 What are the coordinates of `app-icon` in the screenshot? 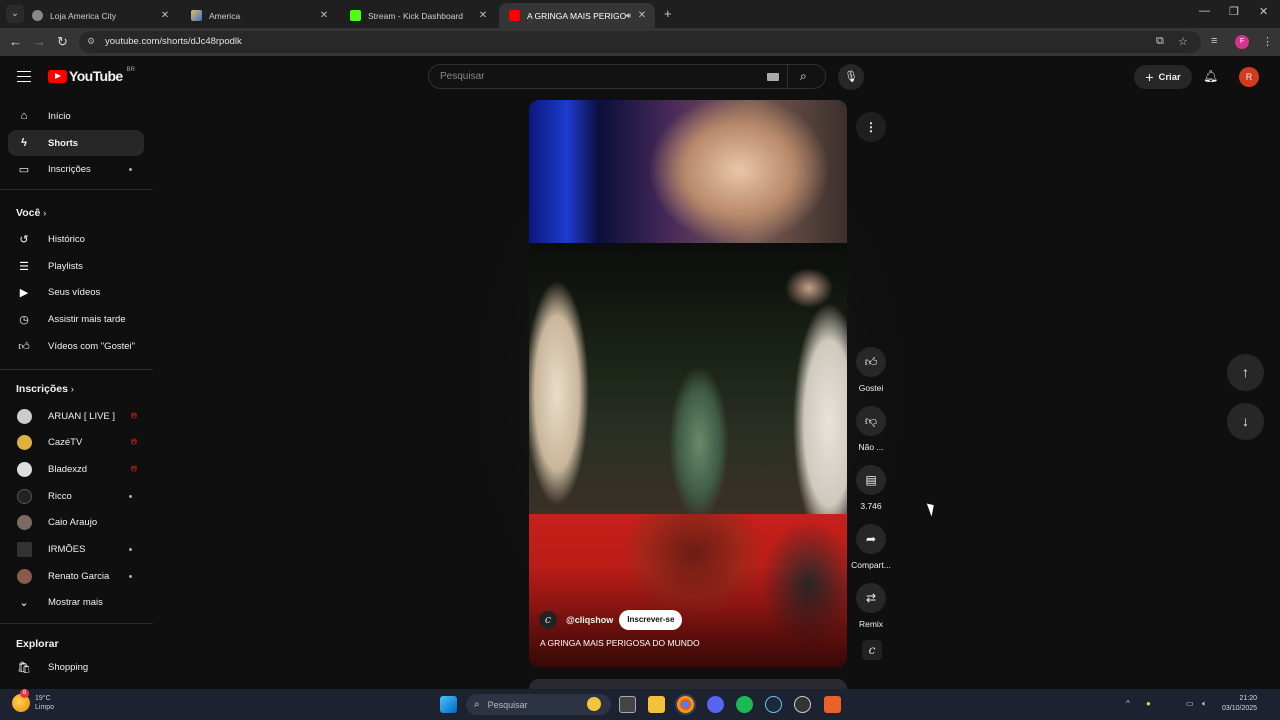 It's located at (832, 704).